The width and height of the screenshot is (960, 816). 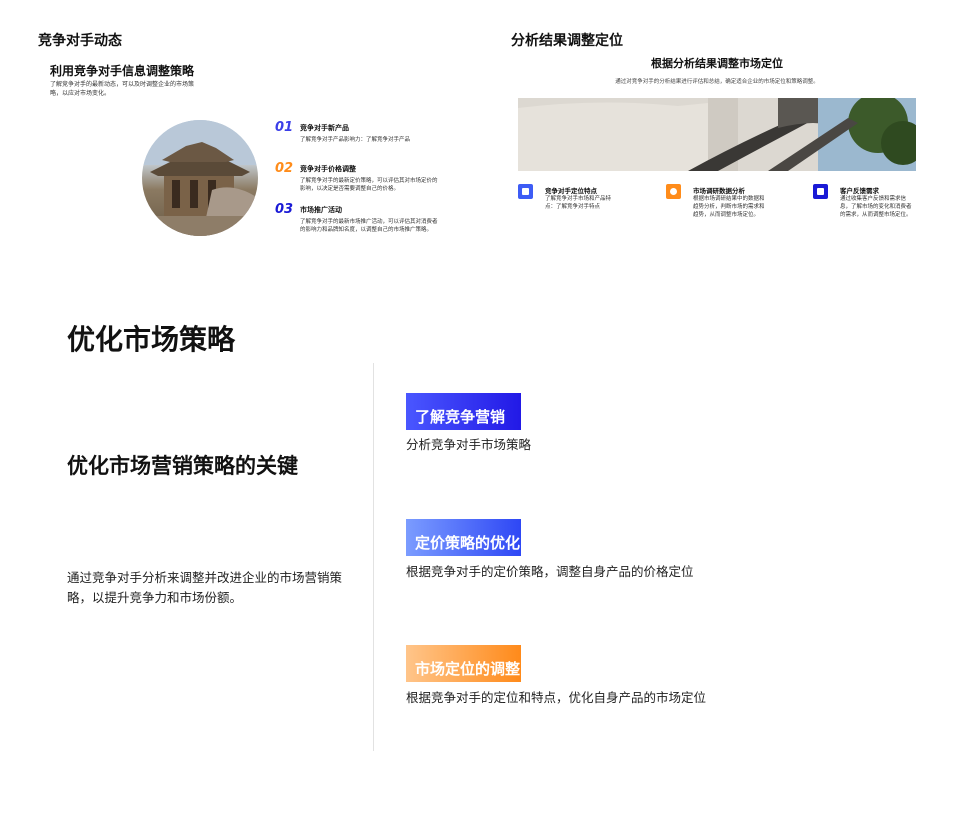 What do you see at coordinates (550, 571) in the screenshot?
I see `point-text: 根据竞争对手的定价策略，调整自身产品的价格定位` at bounding box center [550, 571].